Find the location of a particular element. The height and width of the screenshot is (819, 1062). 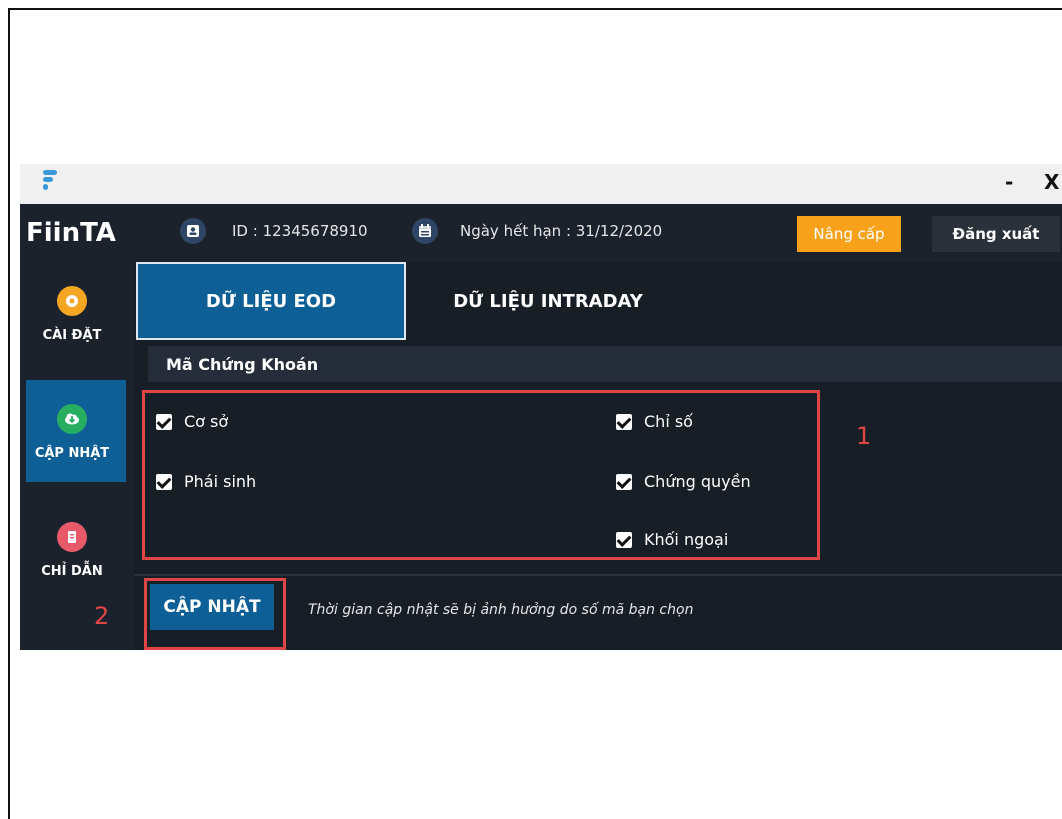

checkbox-label: Chứng quyền is located at coordinates (697, 481).